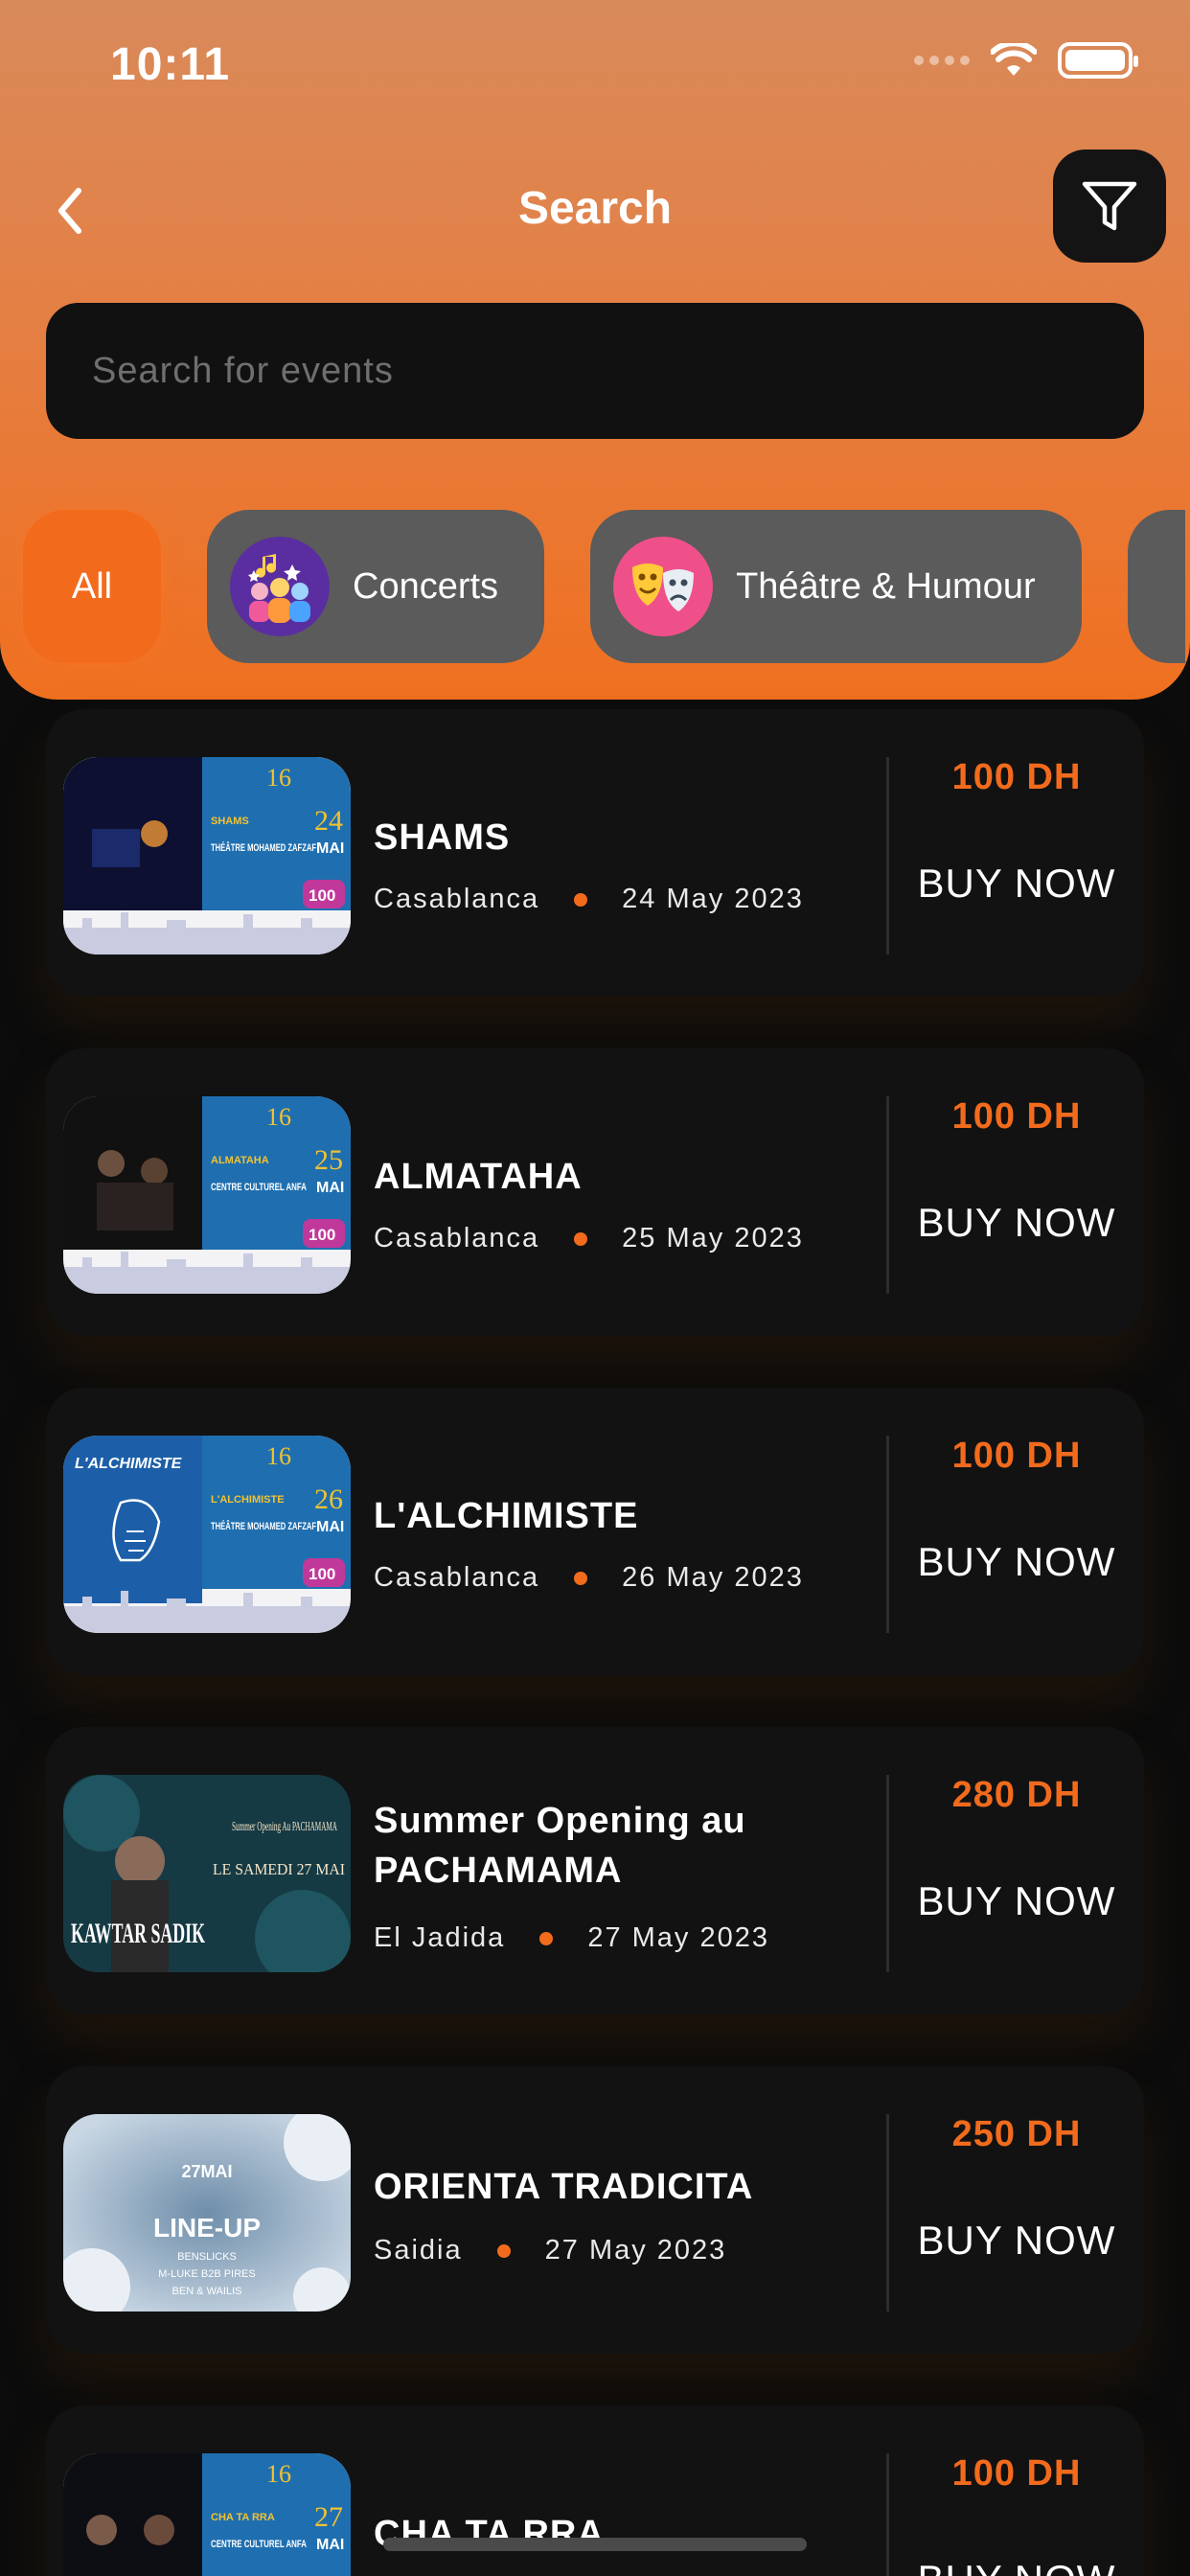 This screenshot has height=2576, width=1190. Describe the element at coordinates (138, 1933) in the screenshot. I see `poster-artist: KAWTAR SADIK` at that location.